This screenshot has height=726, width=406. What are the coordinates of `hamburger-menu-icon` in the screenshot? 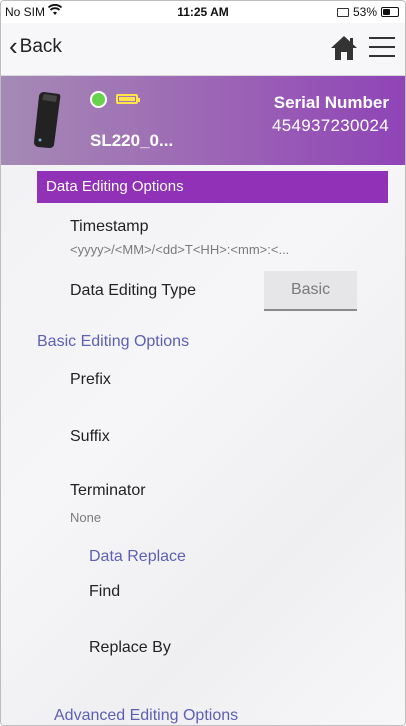 It's located at (382, 50).